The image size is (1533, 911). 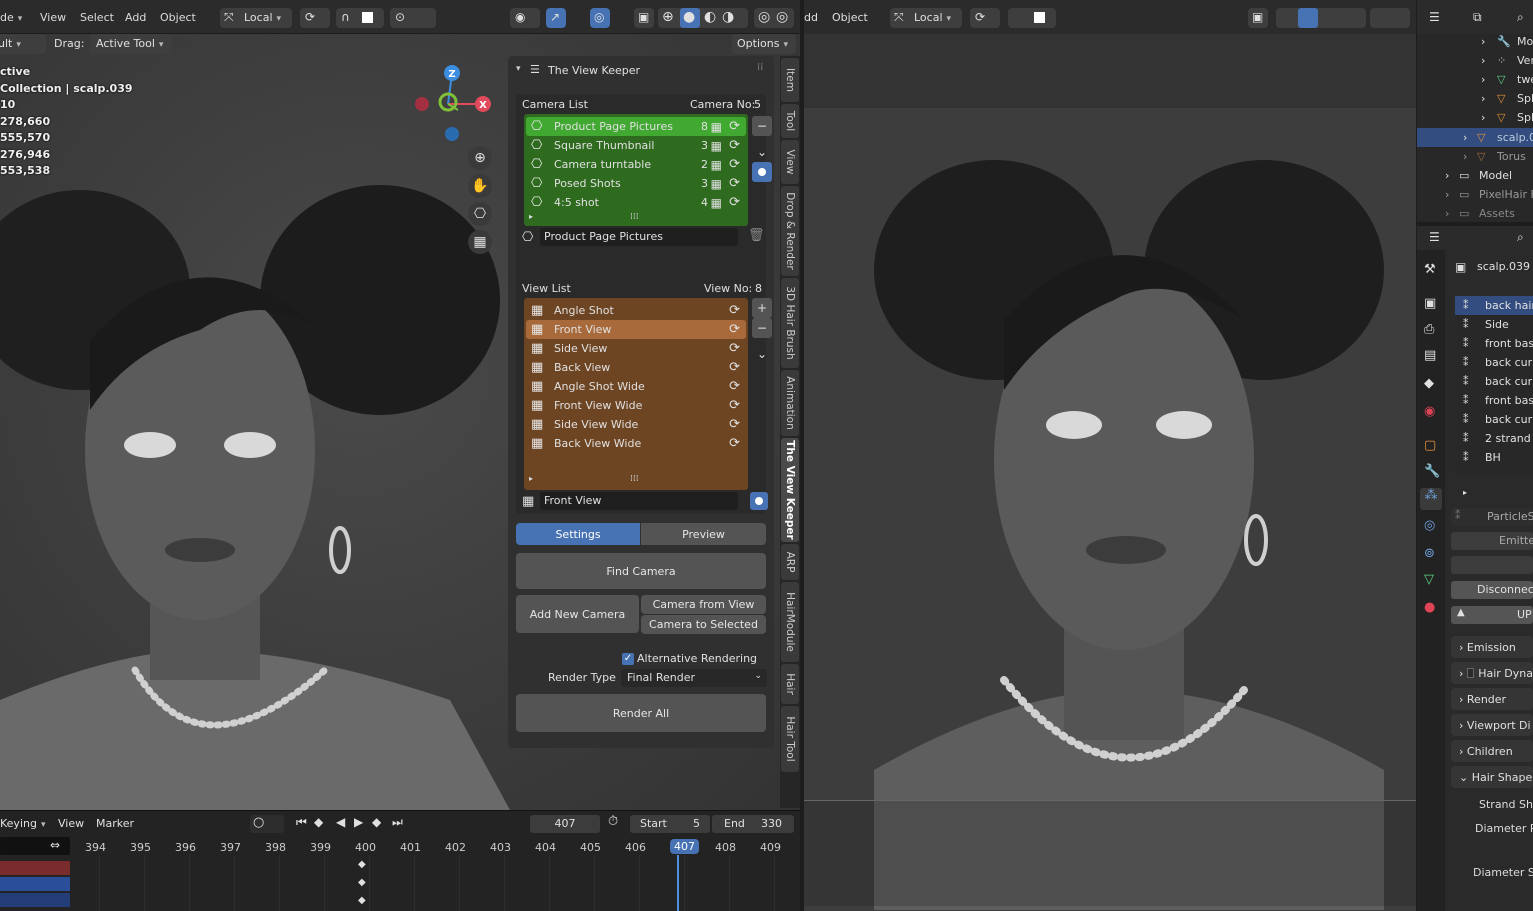 What do you see at coordinates (518, 69) in the screenshot?
I see `panel-collapse-icon: ▾` at bounding box center [518, 69].